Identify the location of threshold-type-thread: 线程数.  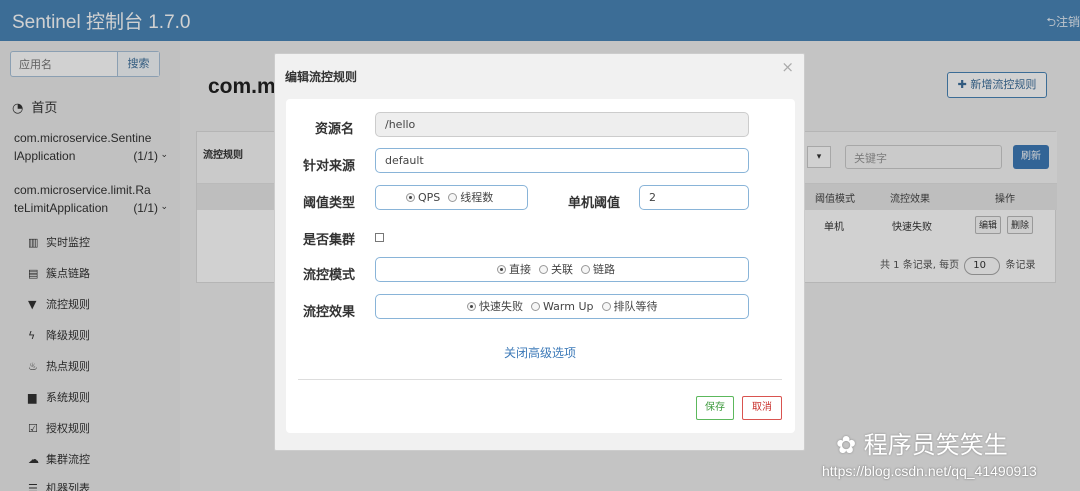
(470, 197).